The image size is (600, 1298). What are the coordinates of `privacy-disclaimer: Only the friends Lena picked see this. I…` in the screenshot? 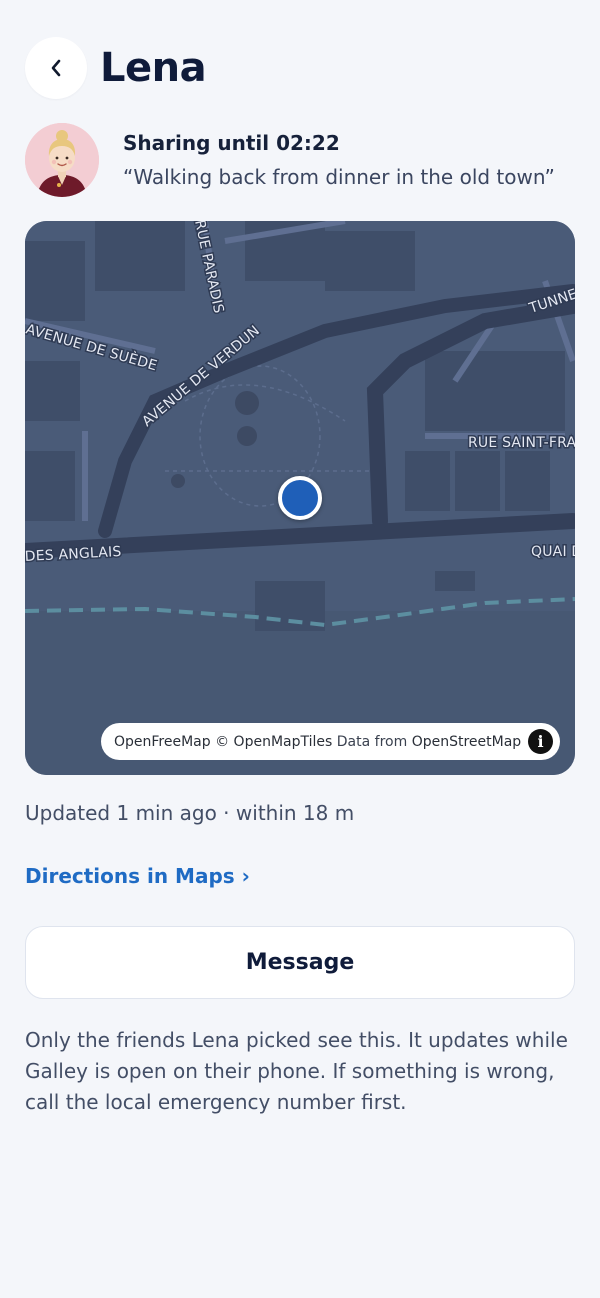 It's located at (296, 1071).